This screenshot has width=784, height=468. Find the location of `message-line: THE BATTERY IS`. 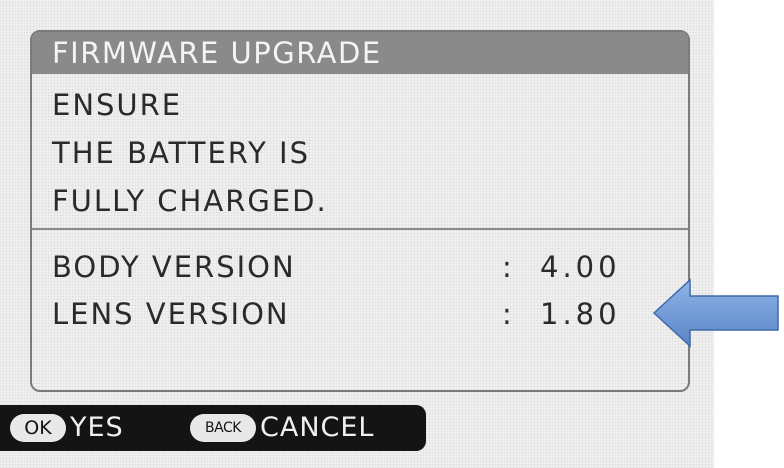

message-line: THE BATTERY IS is located at coordinates (181, 153).